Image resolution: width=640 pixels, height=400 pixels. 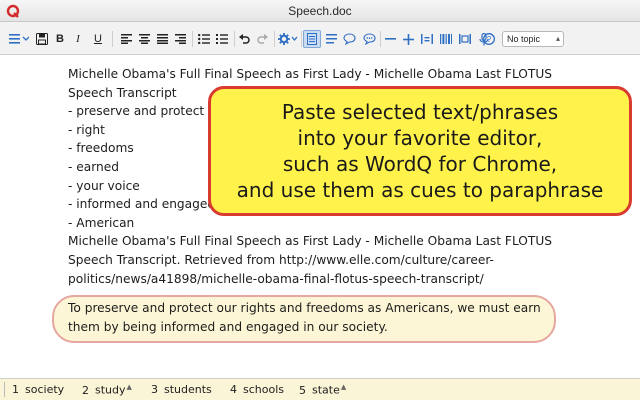 I want to click on minus-icon, so click(x=390, y=39).